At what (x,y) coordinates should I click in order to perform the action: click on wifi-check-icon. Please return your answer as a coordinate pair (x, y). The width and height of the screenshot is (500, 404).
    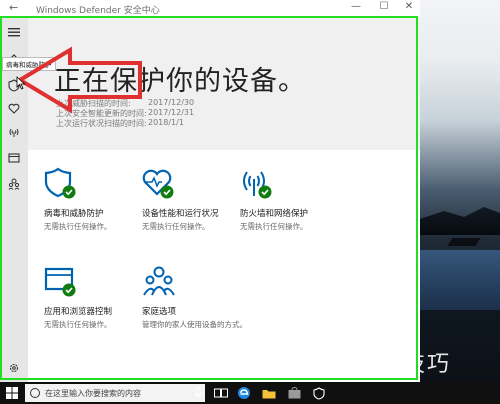
    Looking at the image, I should click on (257, 185).